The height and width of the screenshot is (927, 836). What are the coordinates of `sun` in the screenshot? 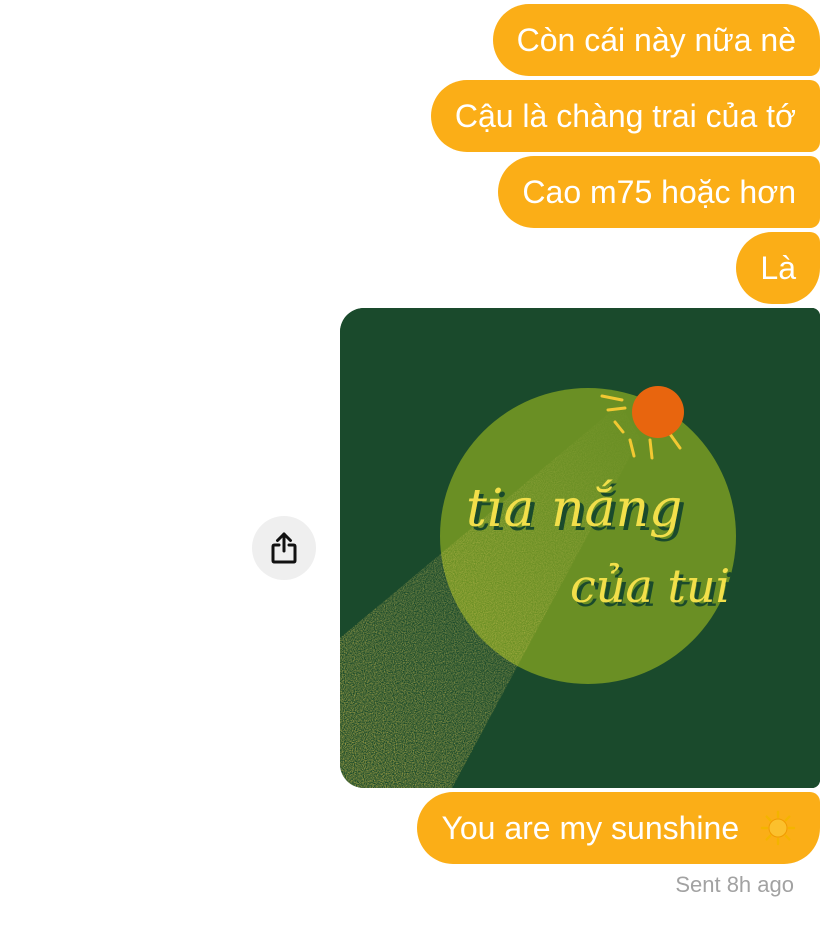 It's located at (658, 412).